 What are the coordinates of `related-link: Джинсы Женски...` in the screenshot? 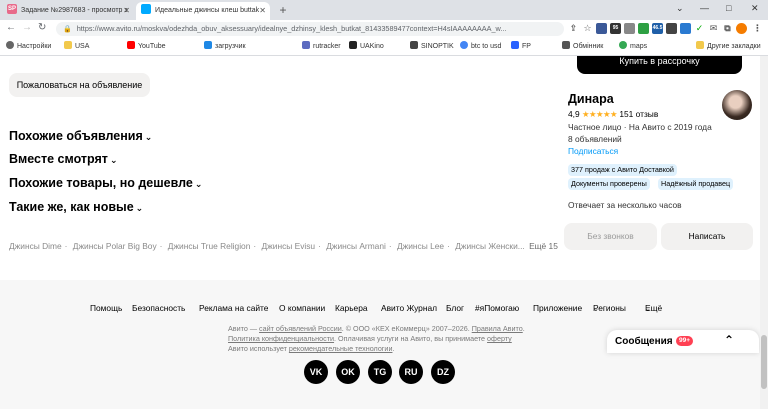 It's located at (490, 246).